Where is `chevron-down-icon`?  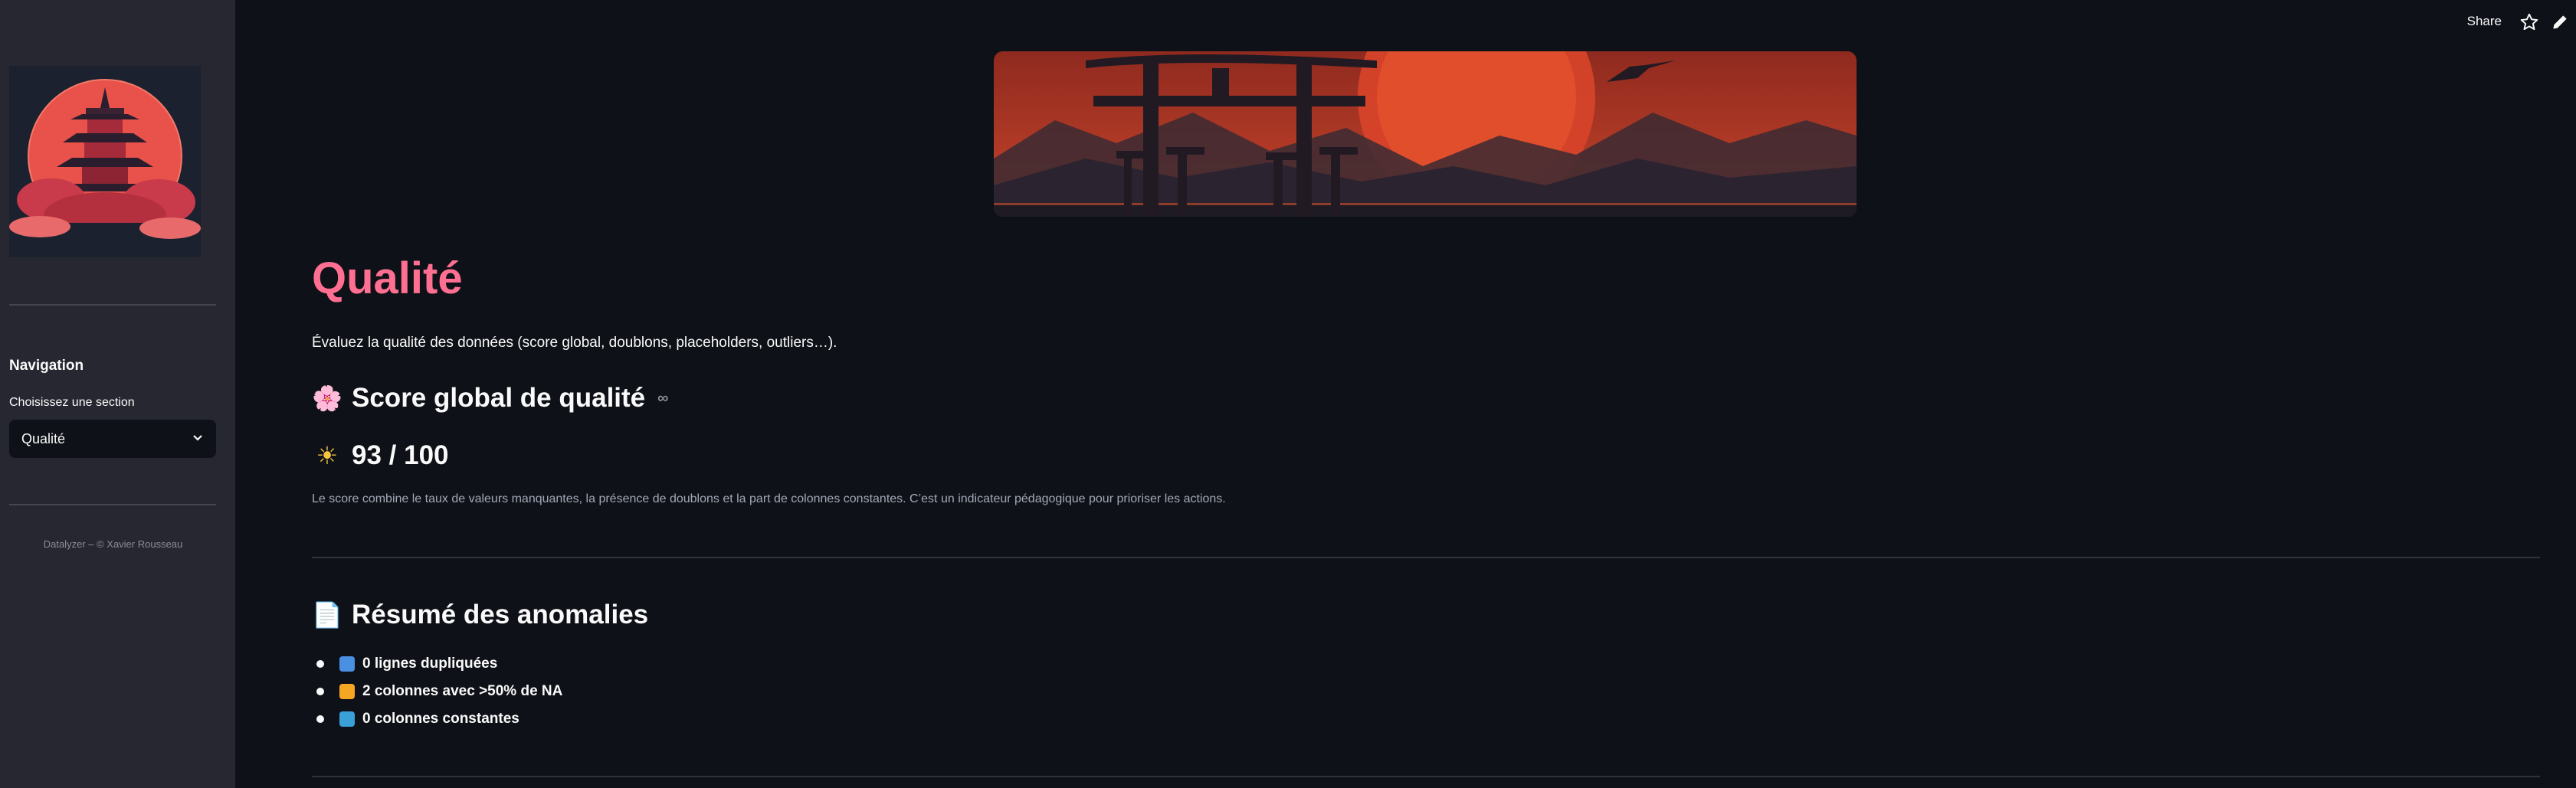 chevron-down-icon is located at coordinates (198, 439).